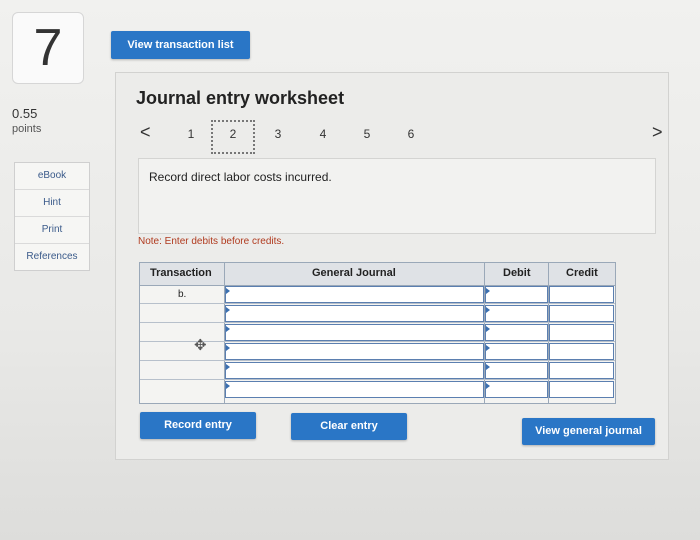 This screenshot has width=700, height=540. What do you see at coordinates (25, 113) in the screenshot?
I see `points-value: 0.55` at bounding box center [25, 113].